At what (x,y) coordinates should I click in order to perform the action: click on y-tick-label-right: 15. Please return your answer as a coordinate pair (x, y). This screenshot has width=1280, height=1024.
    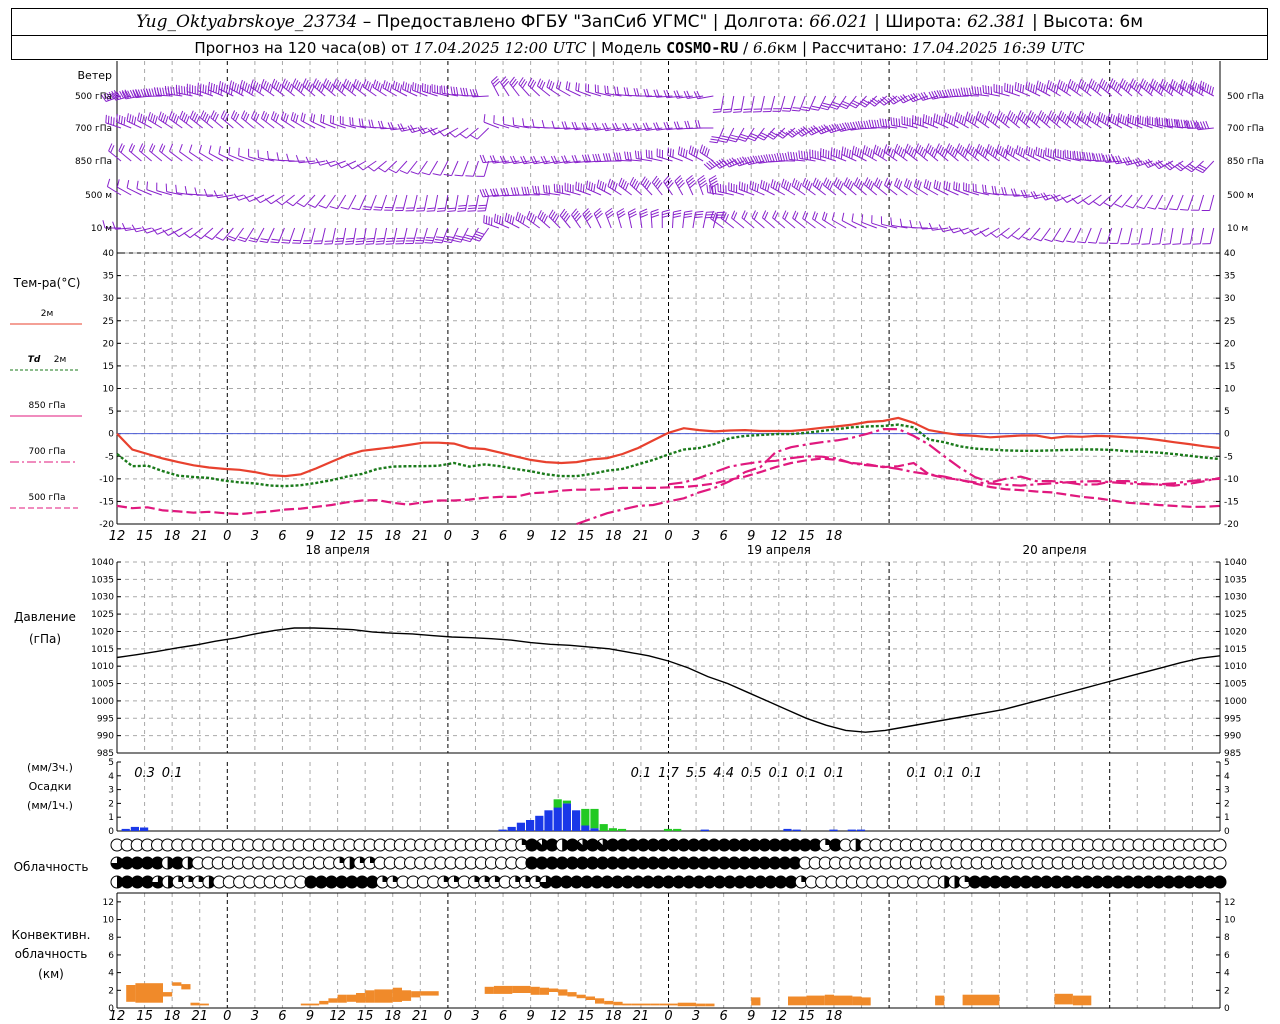
    Looking at the image, I should click on (1229, 367).